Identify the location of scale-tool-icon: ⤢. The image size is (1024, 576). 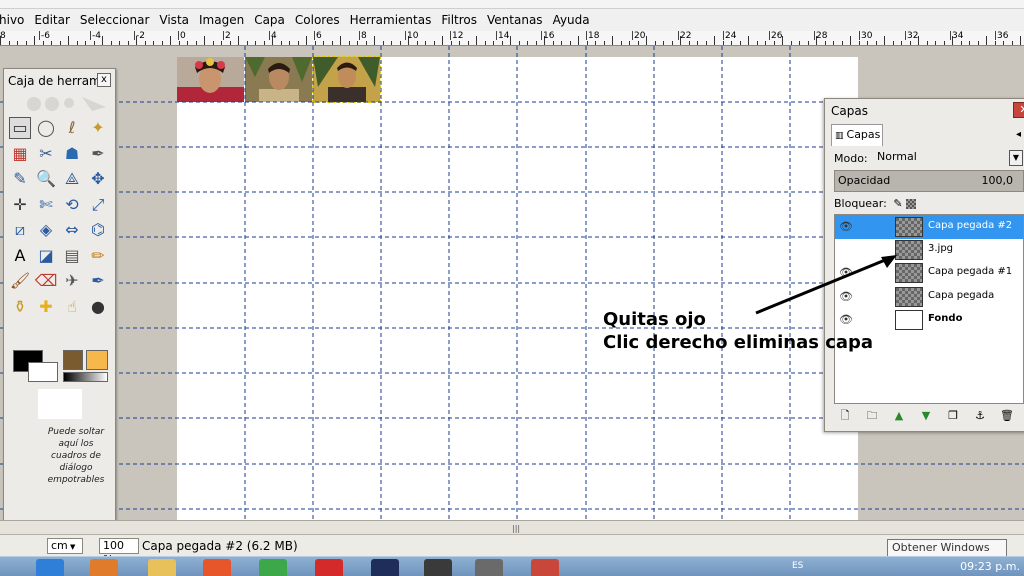
(98, 205).